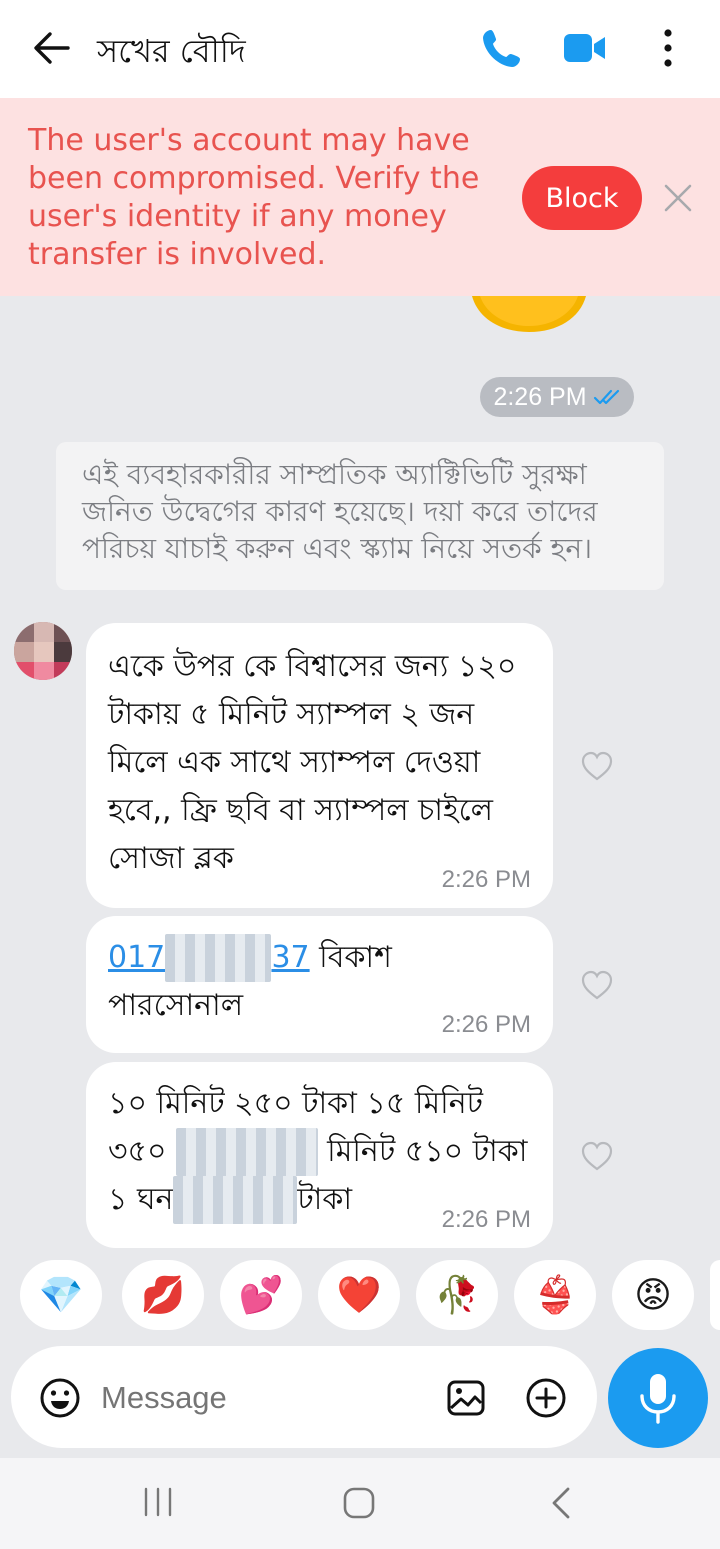  I want to click on message-text: 017••••••37 বিকাশ পারসোনাল, so click(278, 982).